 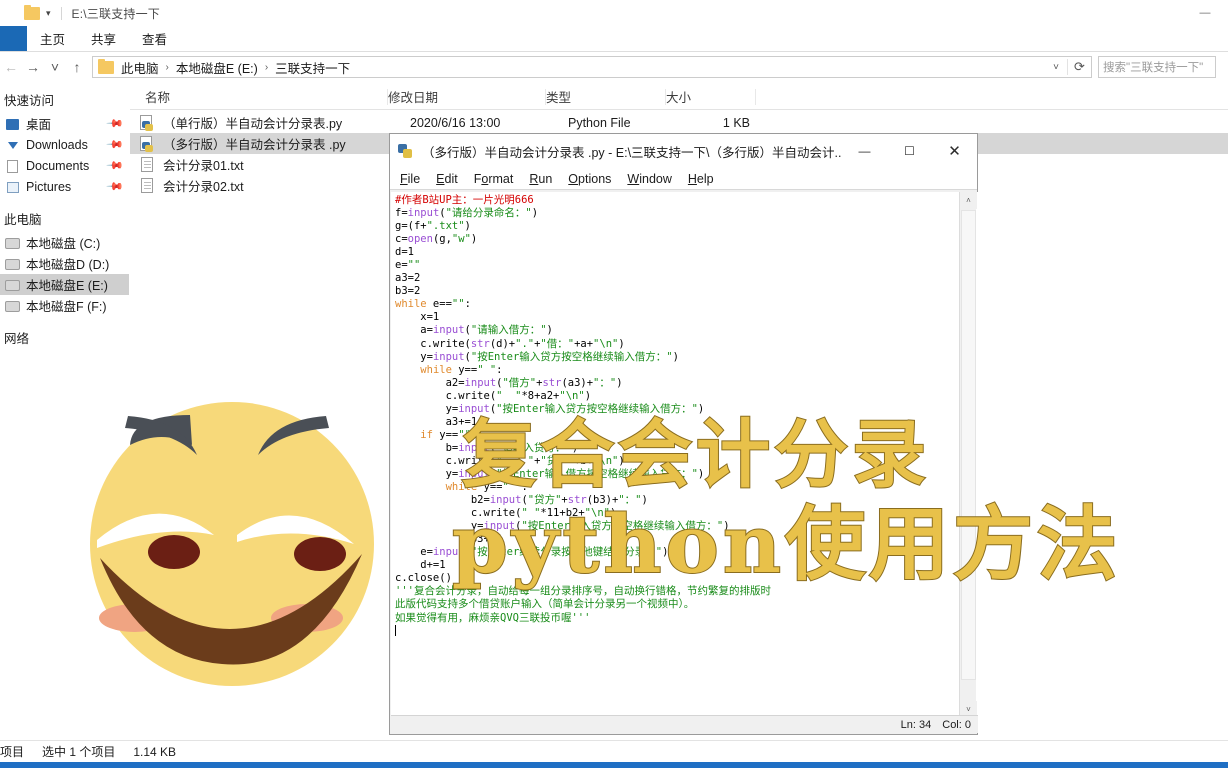 I want to click on menu-item-help: Help, so click(x=701, y=179).